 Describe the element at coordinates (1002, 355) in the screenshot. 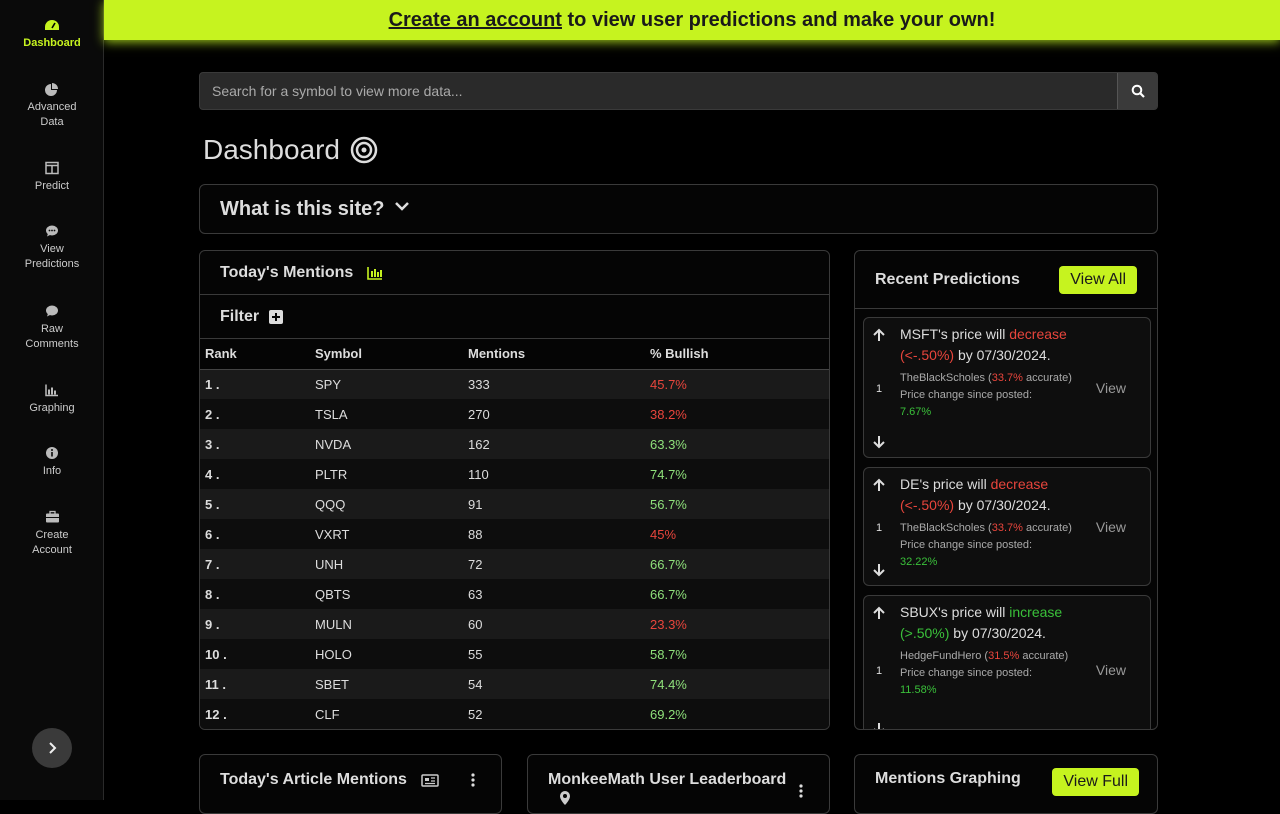

I see `prediction-suffix: by 07/30/2024.` at that location.